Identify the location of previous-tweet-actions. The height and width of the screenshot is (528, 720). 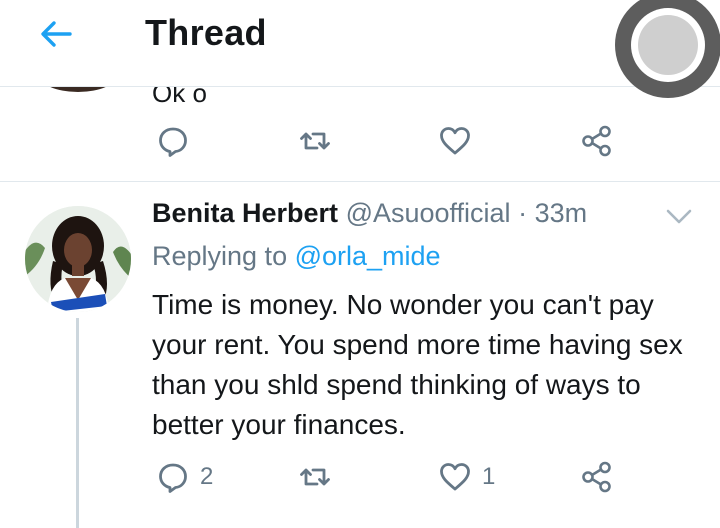
(360, 141).